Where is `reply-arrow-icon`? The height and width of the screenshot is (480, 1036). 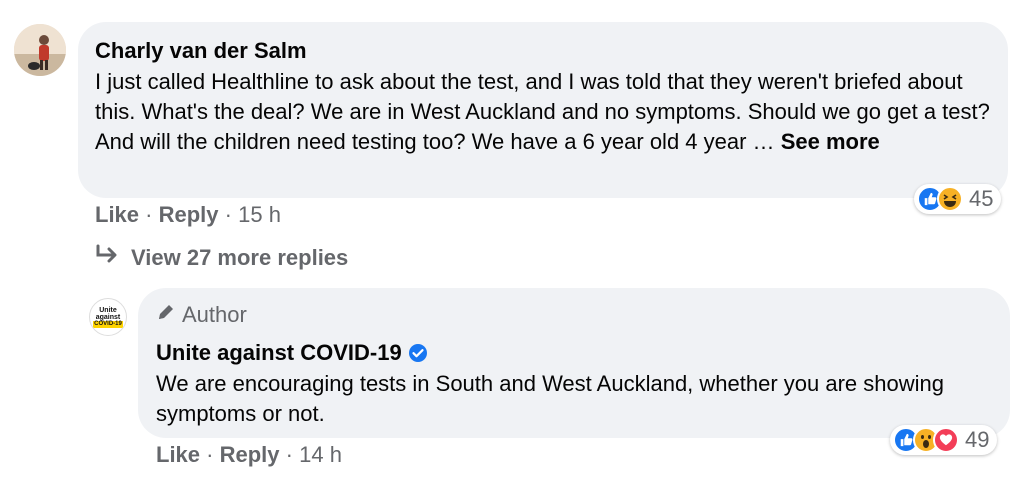 reply-arrow-icon is located at coordinates (107, 257).